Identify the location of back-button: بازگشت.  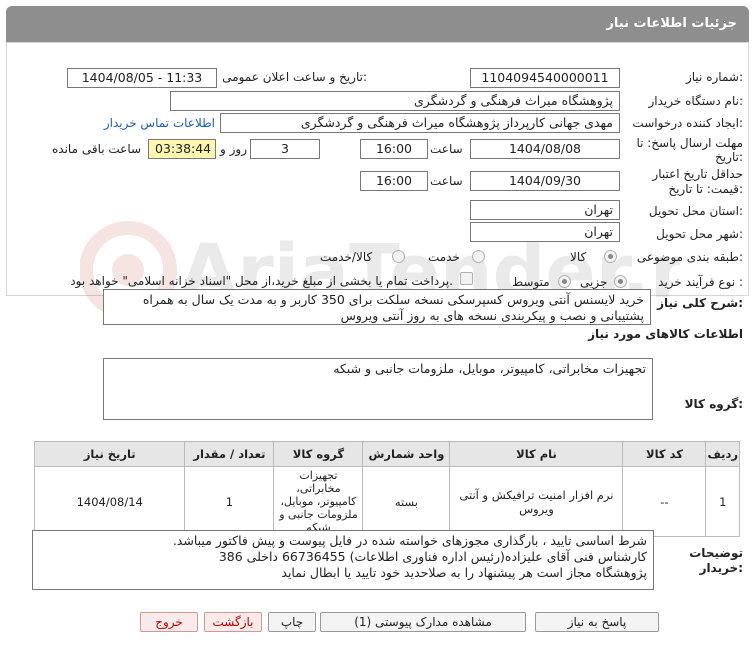
(233, 622).